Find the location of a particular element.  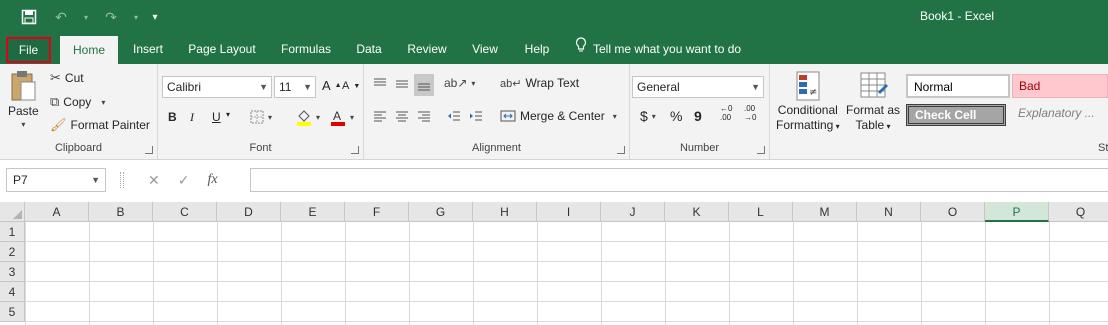

top-align-button is located at coordinates (380, 84).